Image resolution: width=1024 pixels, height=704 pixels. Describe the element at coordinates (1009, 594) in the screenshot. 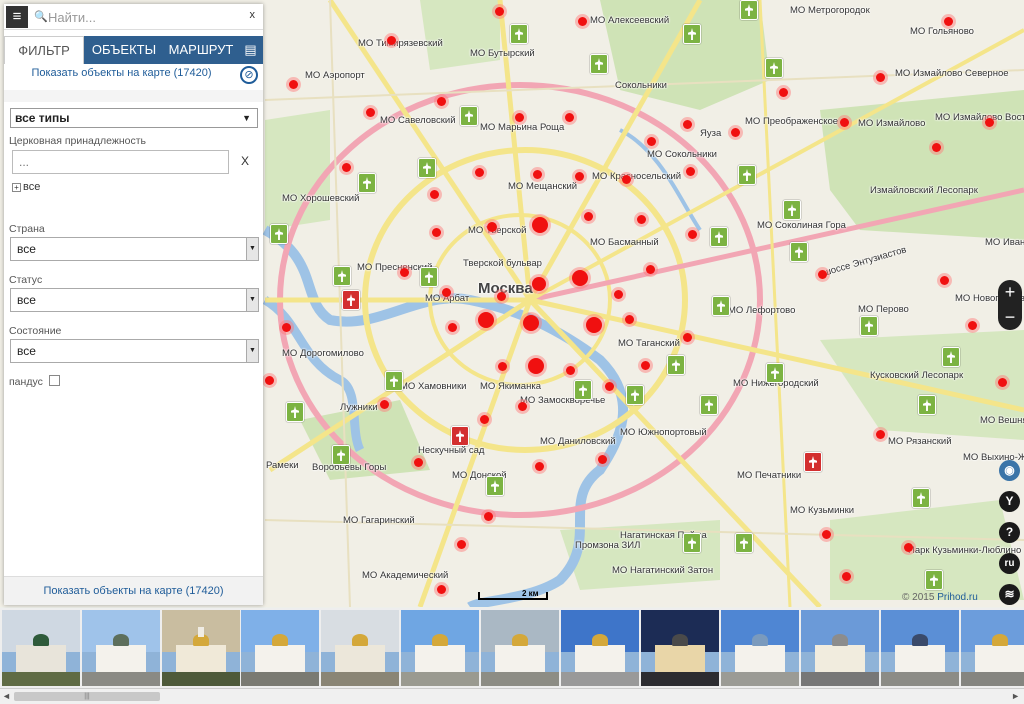

I see `layers-icon: ≋` at that location.